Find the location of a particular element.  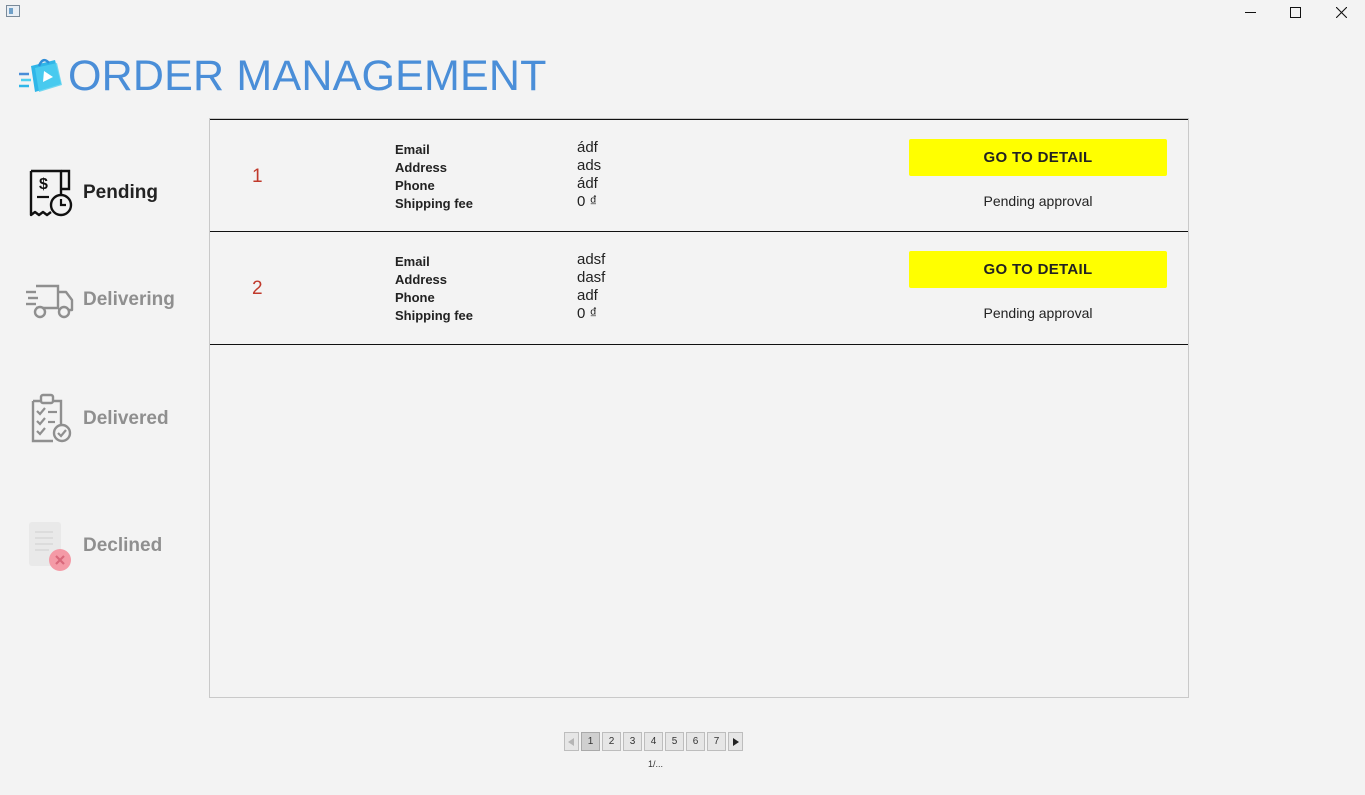

app-icon is located at coordinates (13, 11).